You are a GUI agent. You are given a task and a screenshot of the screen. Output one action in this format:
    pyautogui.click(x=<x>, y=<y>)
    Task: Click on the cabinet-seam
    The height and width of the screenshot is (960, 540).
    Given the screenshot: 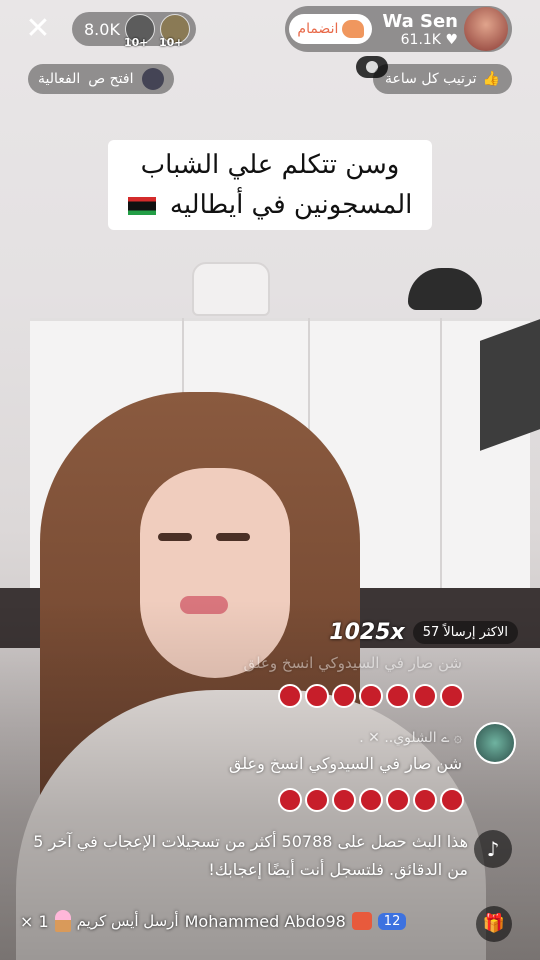 What is the action you would take?
    pyautogui.click(x=441, y=454)
    